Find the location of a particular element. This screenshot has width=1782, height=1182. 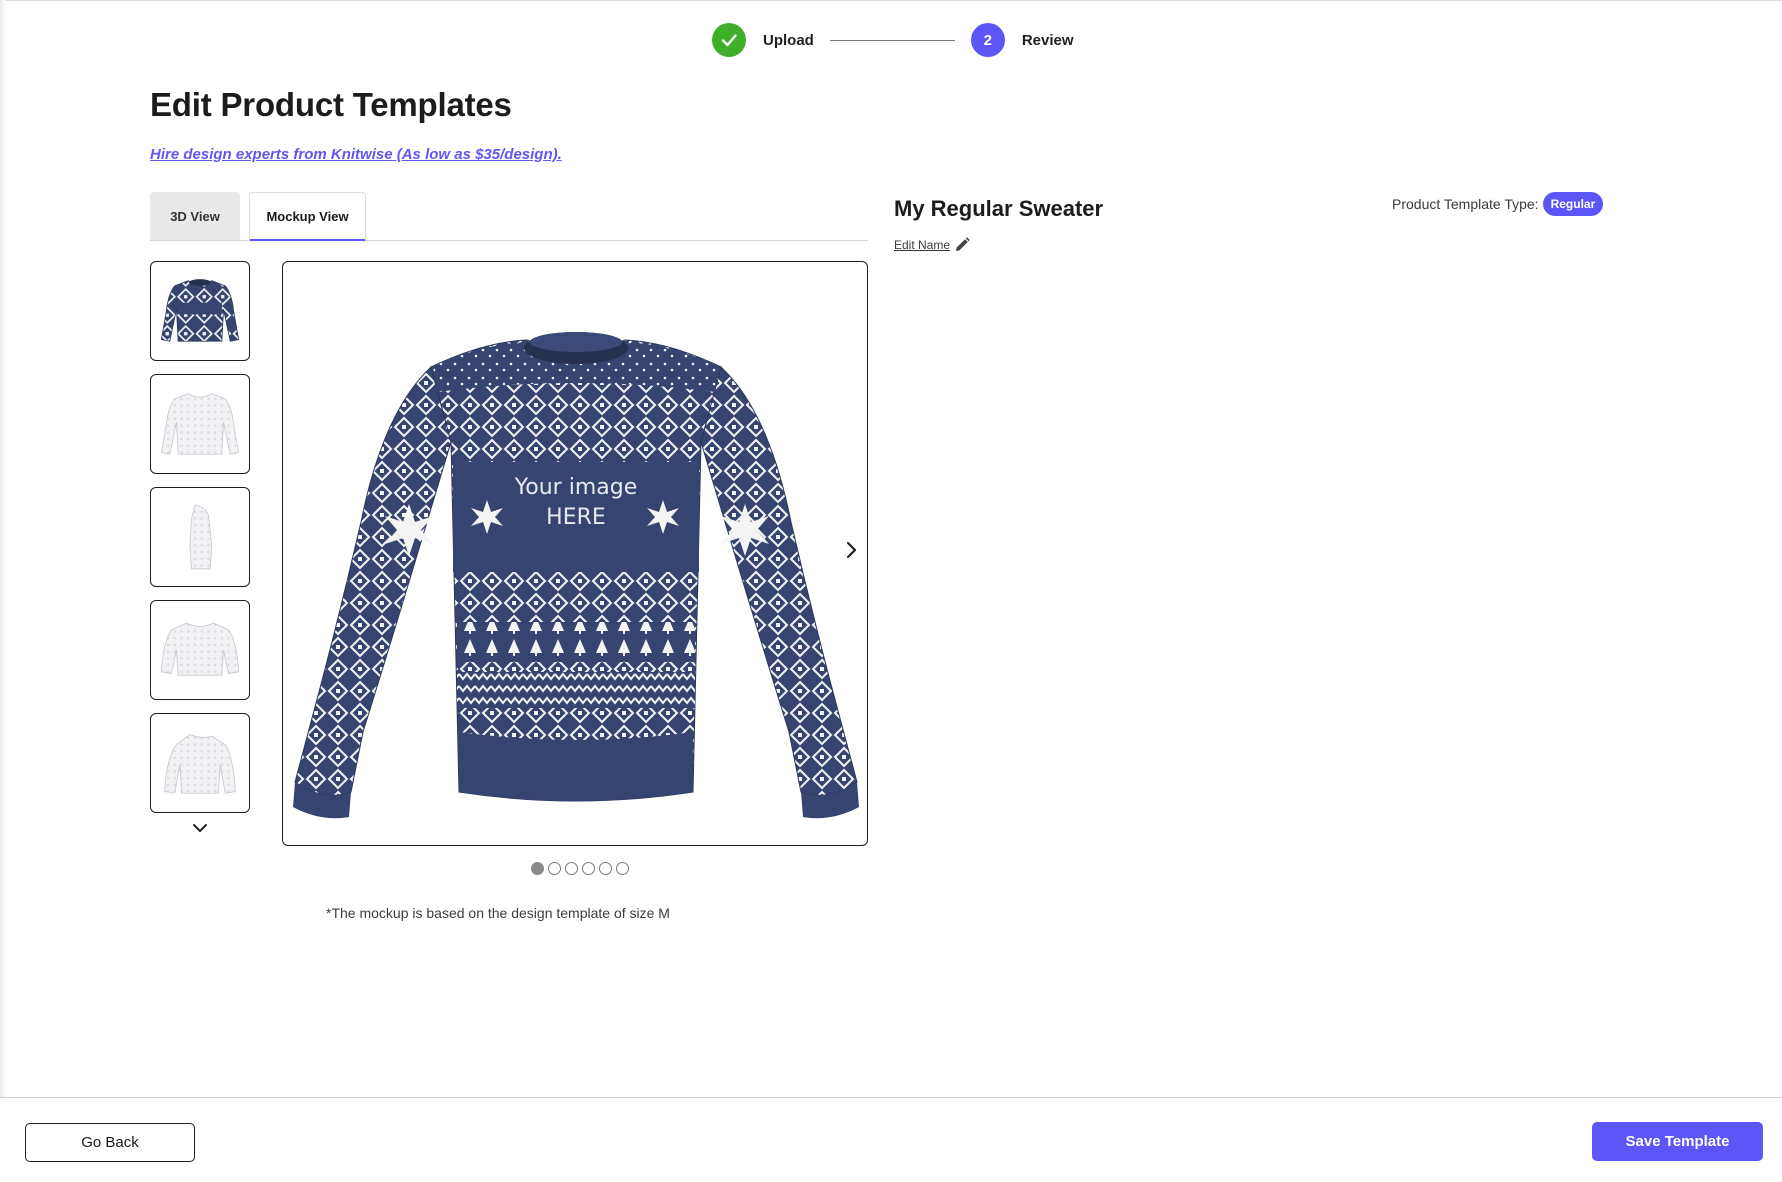

step-connector is located at coordinates (892, 40).